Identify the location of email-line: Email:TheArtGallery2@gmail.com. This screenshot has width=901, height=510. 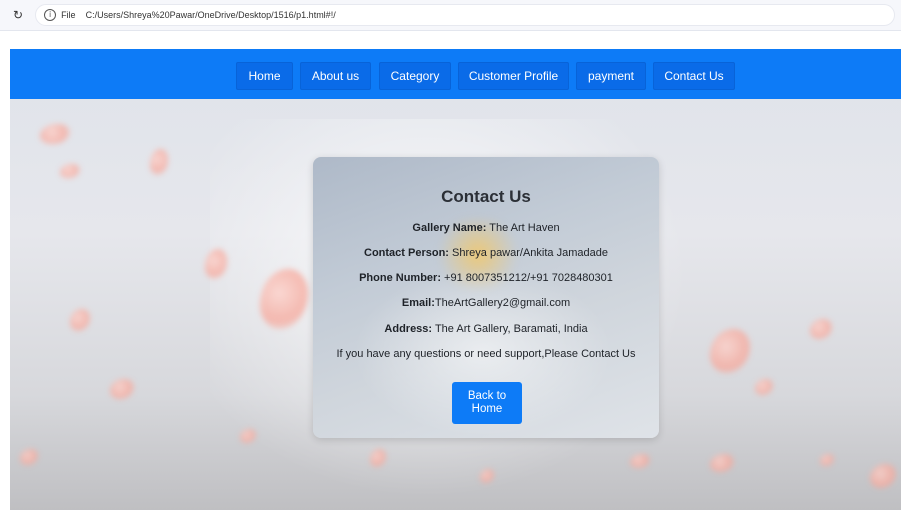
(486, 303).